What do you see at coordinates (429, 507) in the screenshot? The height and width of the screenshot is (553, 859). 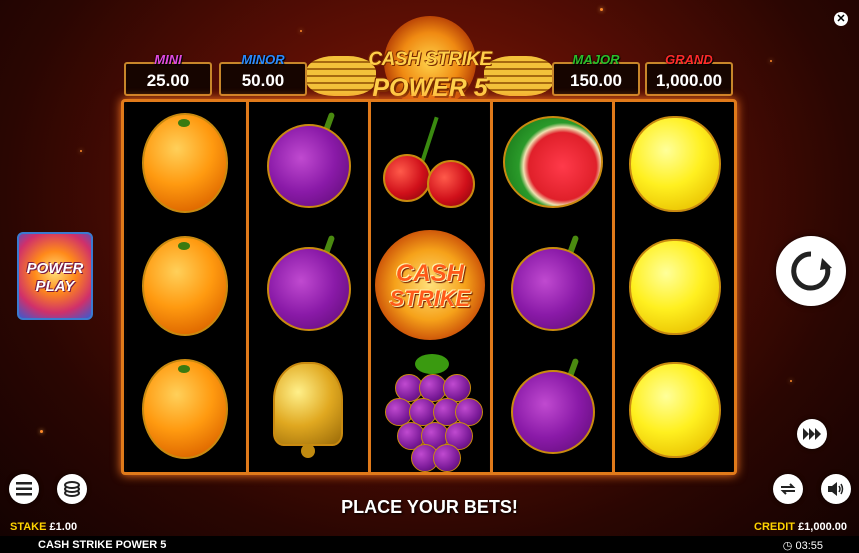 I see `status-message: PLACE YOUR BETS!` at bounding box center [429, 507].